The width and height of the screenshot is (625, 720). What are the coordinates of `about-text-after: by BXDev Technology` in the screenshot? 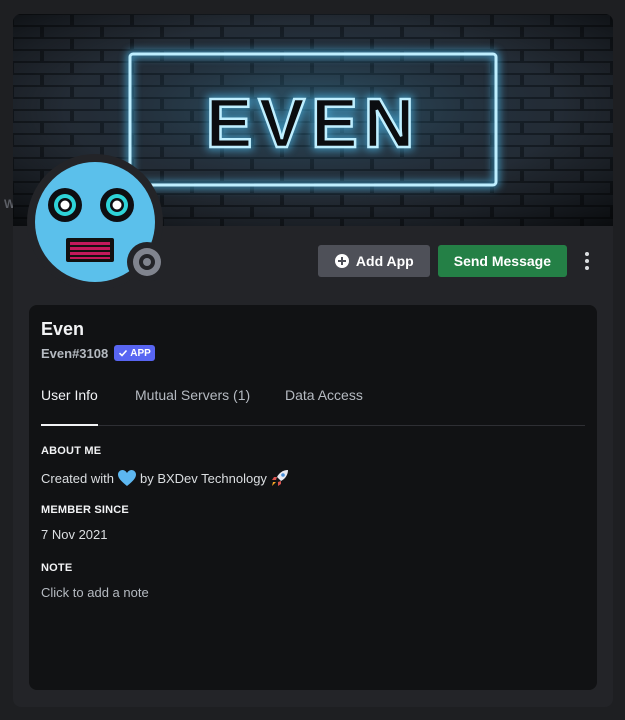 It's located at (203, 478).